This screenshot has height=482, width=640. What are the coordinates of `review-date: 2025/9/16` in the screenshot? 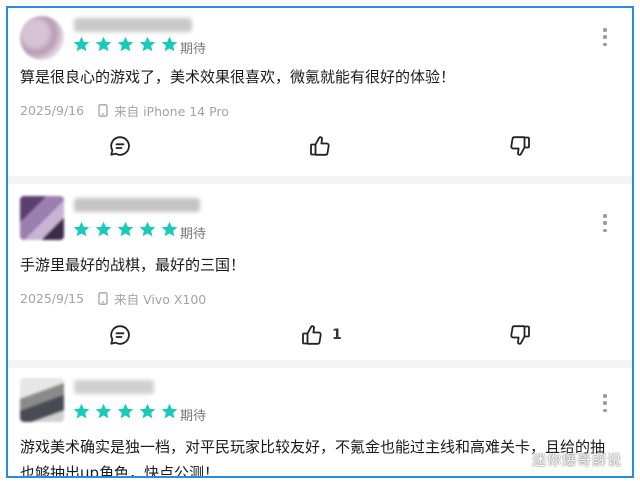 It's located at (52, 110).